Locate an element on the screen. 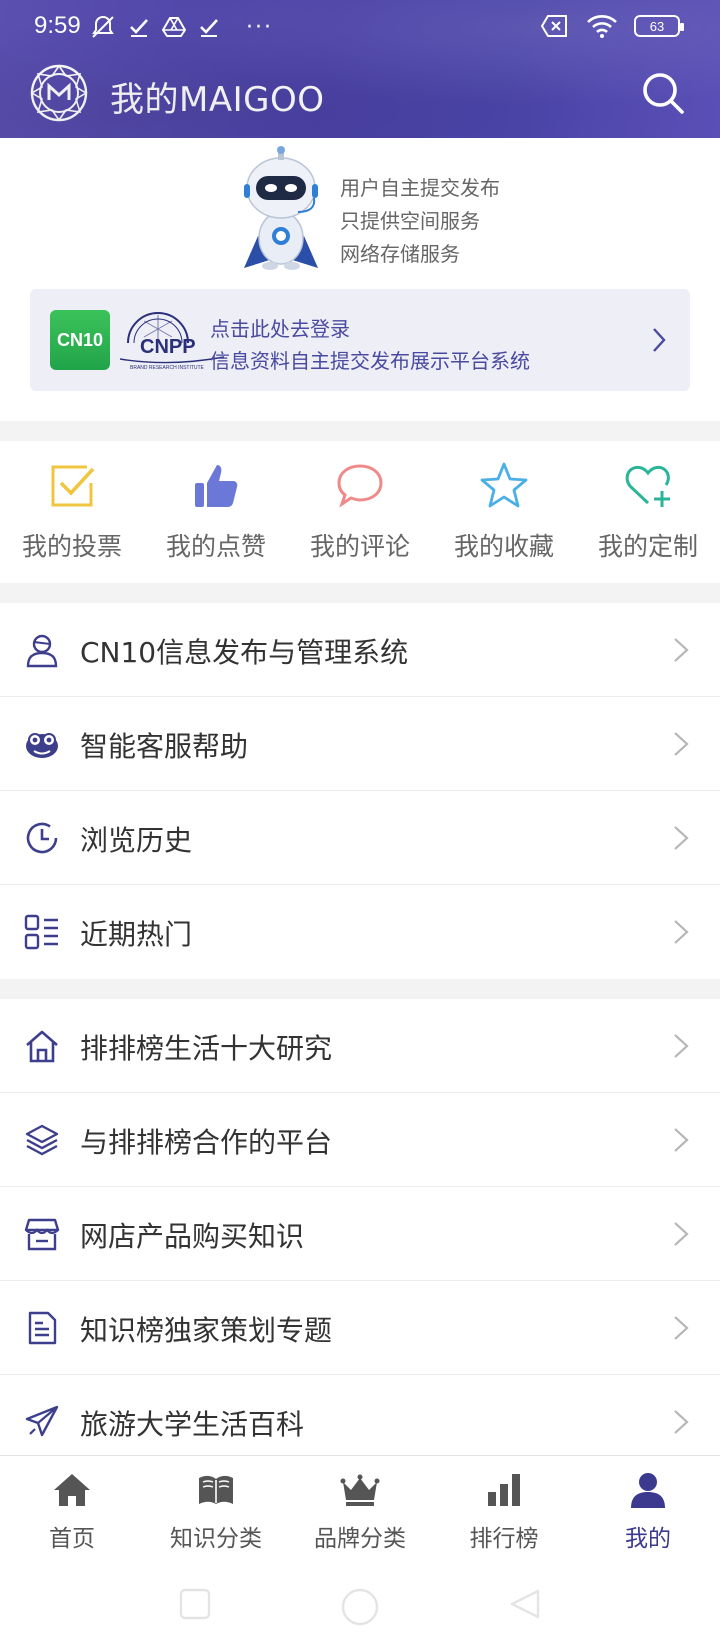 This screenshot has height=1650, width=720. nav-home: 首页 is located at coordinates (72, 1511).